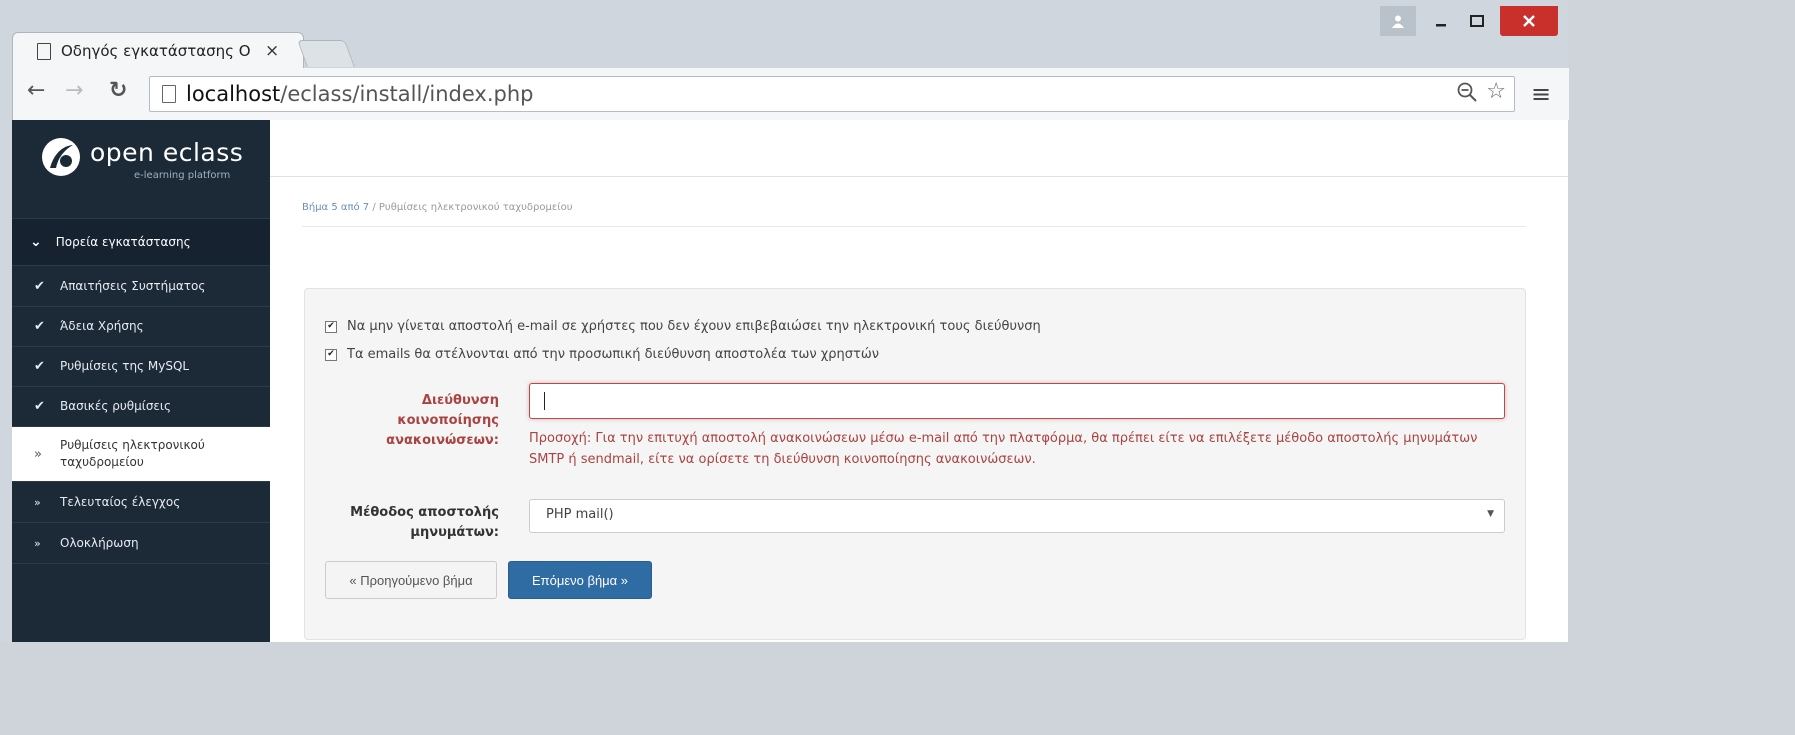  I want to click on tab-close-icon: ×, so click(272, 51).